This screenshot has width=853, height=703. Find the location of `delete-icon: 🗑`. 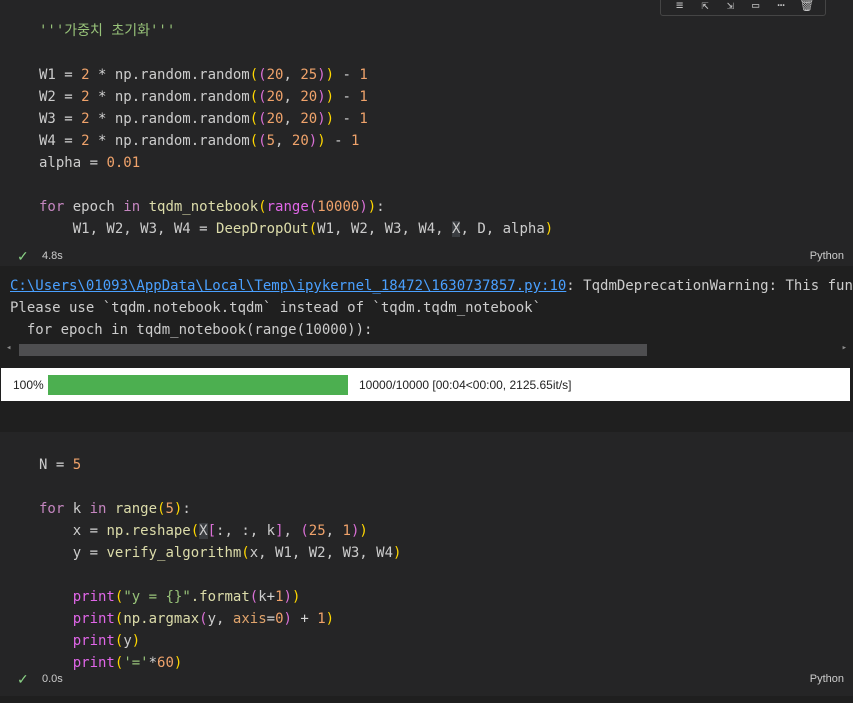

delete-icon: 🗑 is located at coordinates (806, 5).